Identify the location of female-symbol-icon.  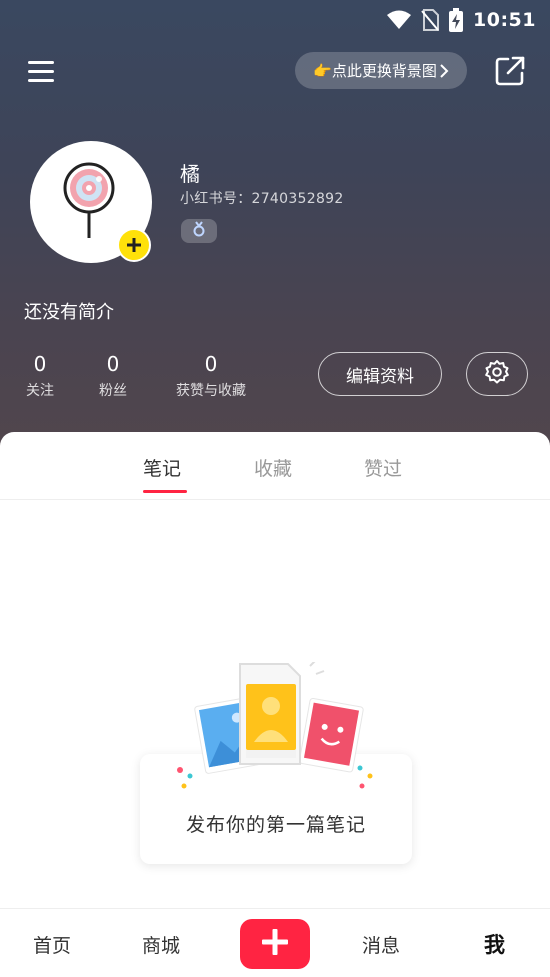
(199, 231).